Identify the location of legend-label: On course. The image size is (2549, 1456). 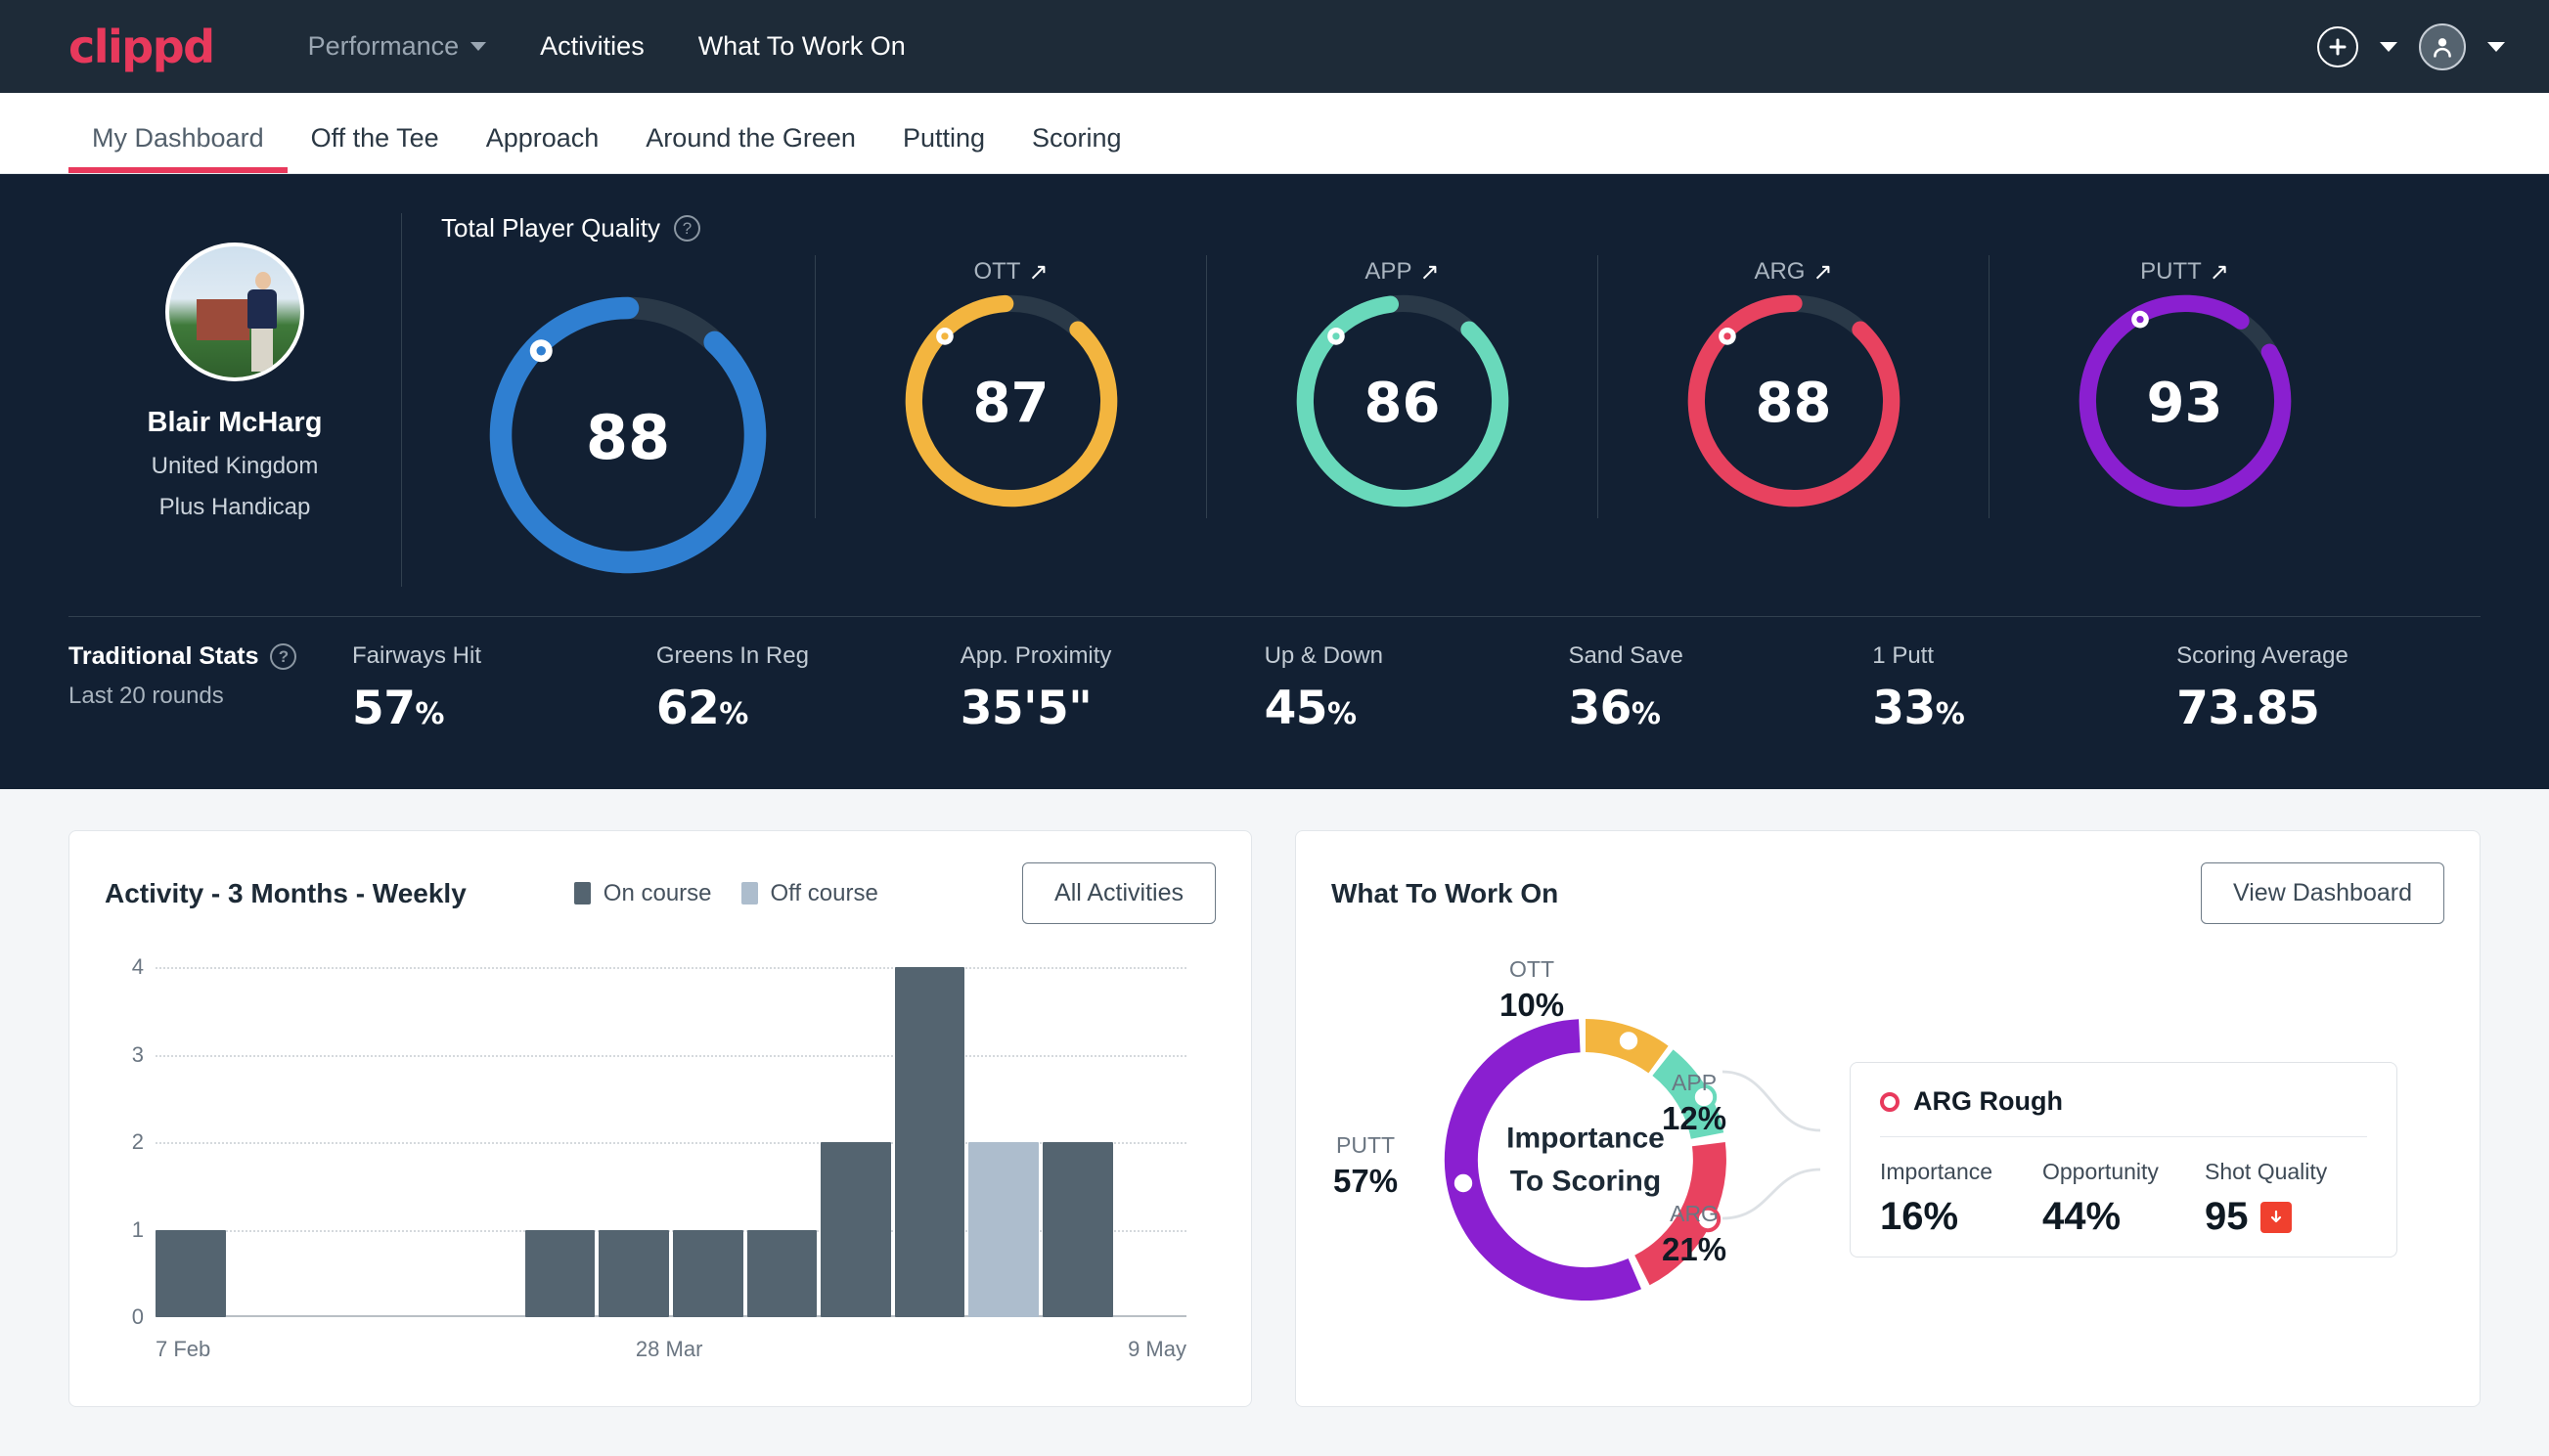
(657, 892).